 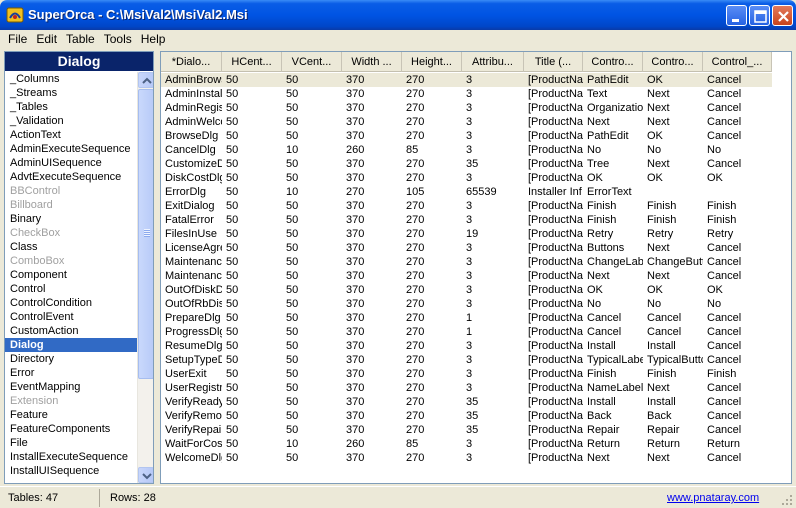 I want to click on cell-dialog: ErrorDlg, so click(x=191, y=192).